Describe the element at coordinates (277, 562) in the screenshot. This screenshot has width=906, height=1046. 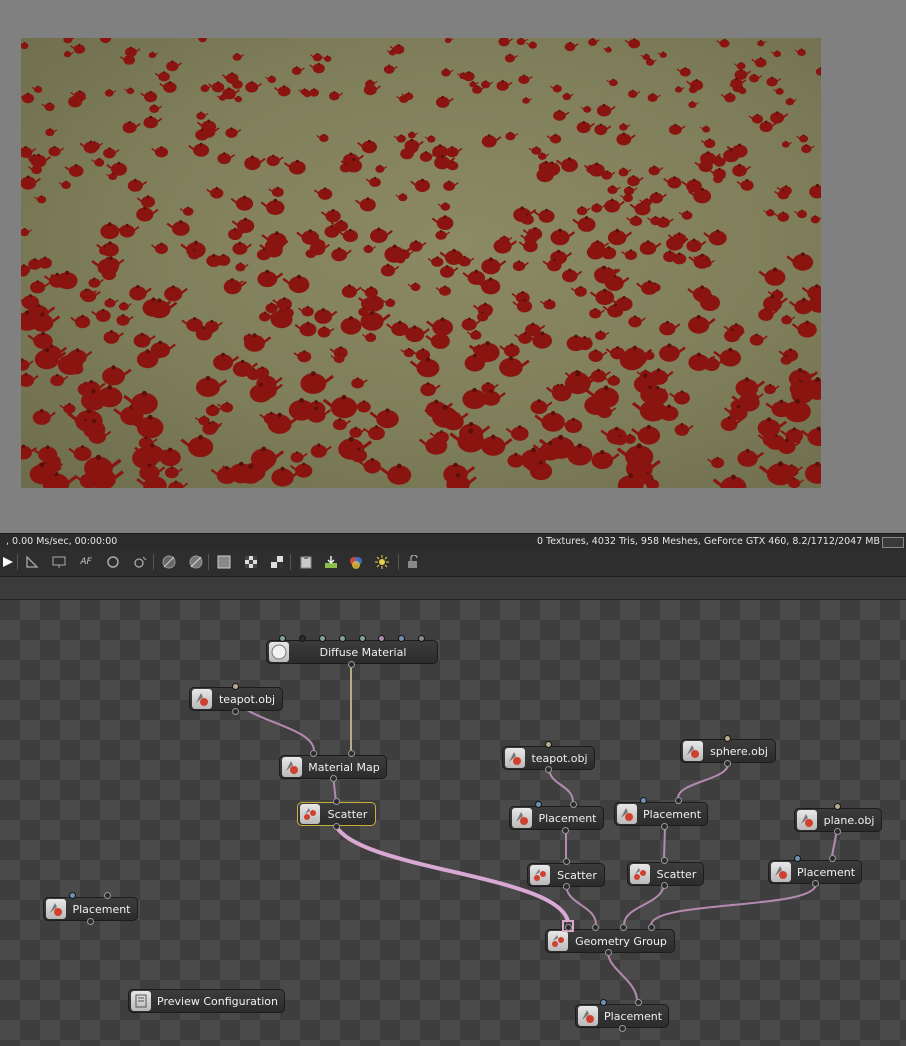
I see `checker-large-icon` at that location.